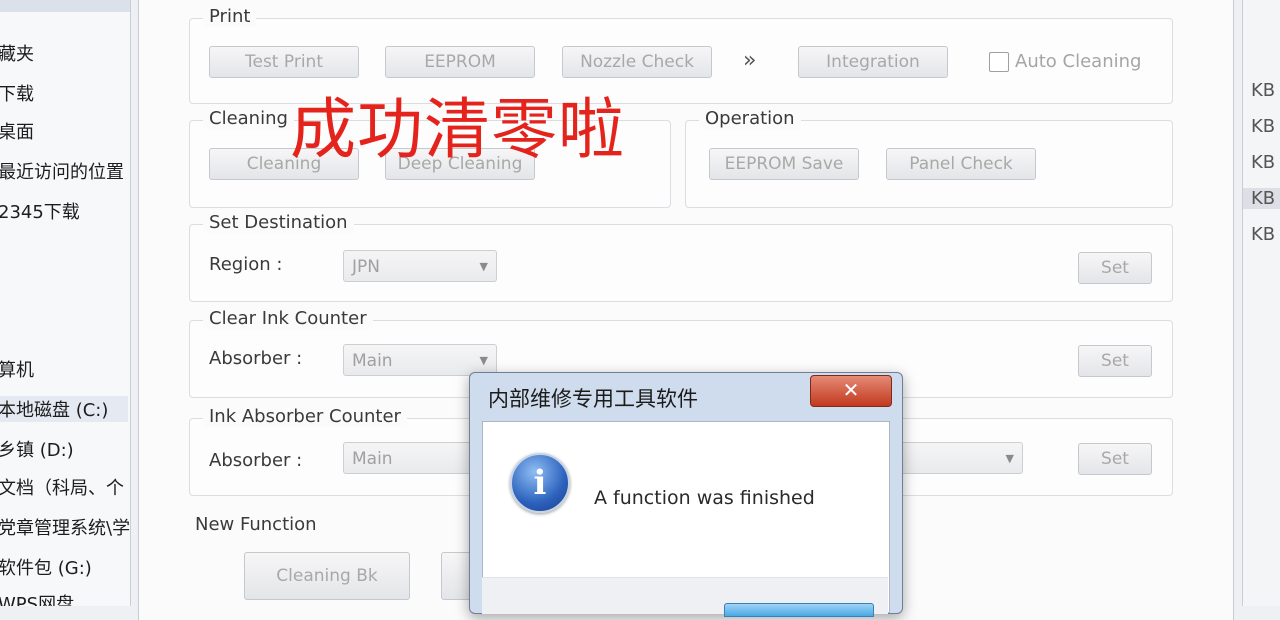 The height and width of the screenshot is (620, 1280). Describe the element at coordinates (62, 487) in the screenshot. I see `sidebar-item-documents: 文档（科局、个` at that location.